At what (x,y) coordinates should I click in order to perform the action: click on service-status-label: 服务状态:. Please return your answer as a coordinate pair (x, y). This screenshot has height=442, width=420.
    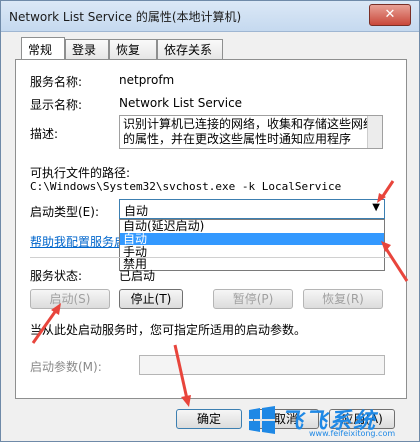
    Looking at the image, I should click on (56, 276).